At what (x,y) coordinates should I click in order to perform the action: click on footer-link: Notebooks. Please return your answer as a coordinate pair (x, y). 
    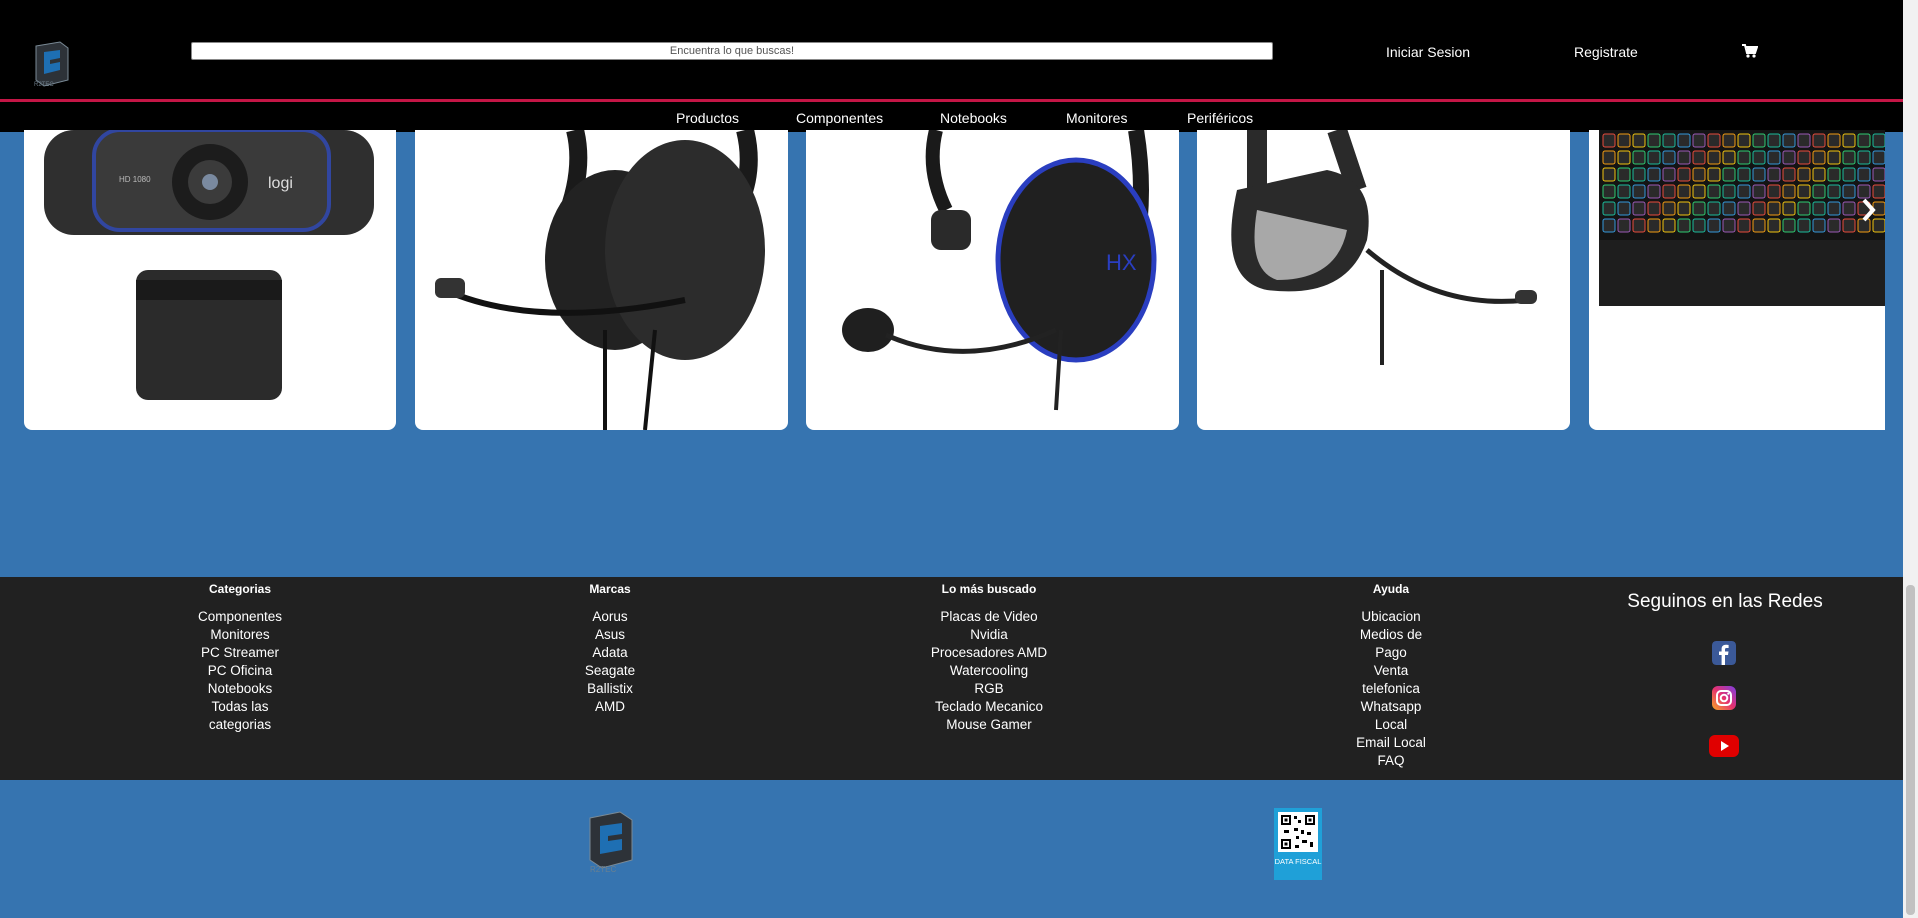
    Looking at the image, I should click on (240, 689).